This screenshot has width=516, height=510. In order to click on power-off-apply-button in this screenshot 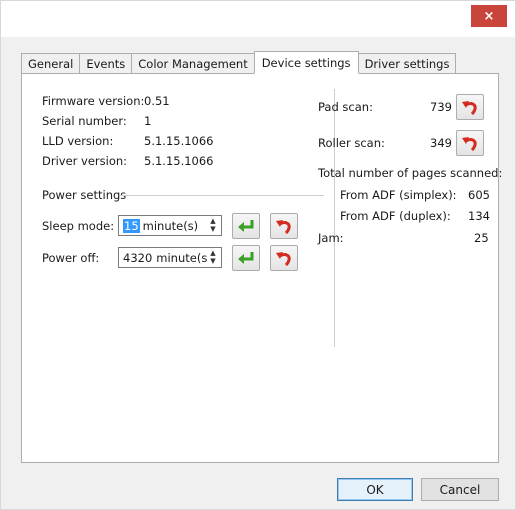, I will do `click(246, 258)`.